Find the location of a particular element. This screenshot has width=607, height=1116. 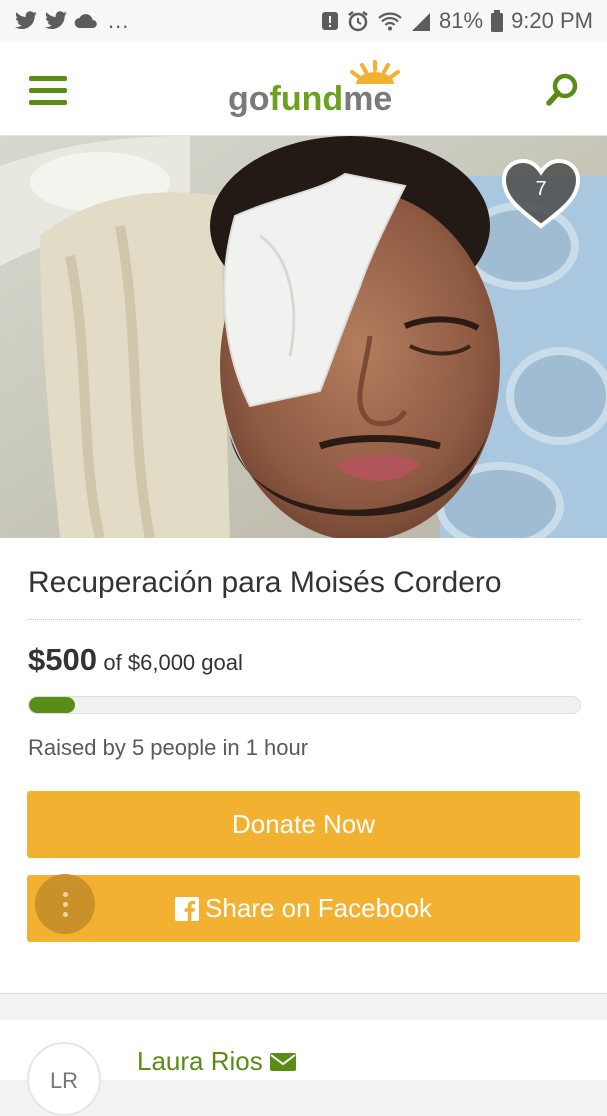

system-icons: 81% 9:20 PM is located at coordinates (457, 21).